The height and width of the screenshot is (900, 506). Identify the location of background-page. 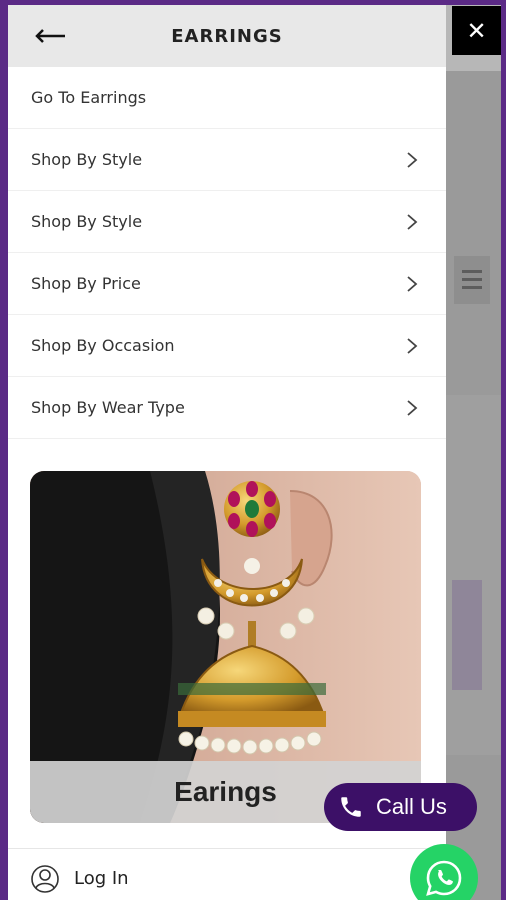
(473, 452).